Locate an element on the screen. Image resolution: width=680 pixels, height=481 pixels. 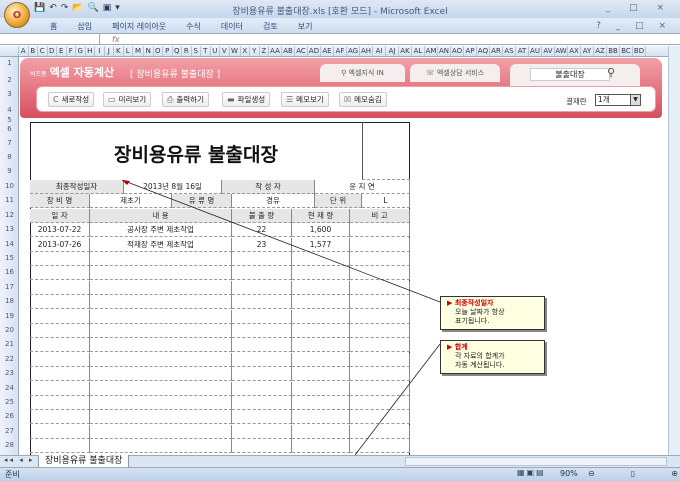
zoom-thumb: ▯ is located at coordinates (633, 473).